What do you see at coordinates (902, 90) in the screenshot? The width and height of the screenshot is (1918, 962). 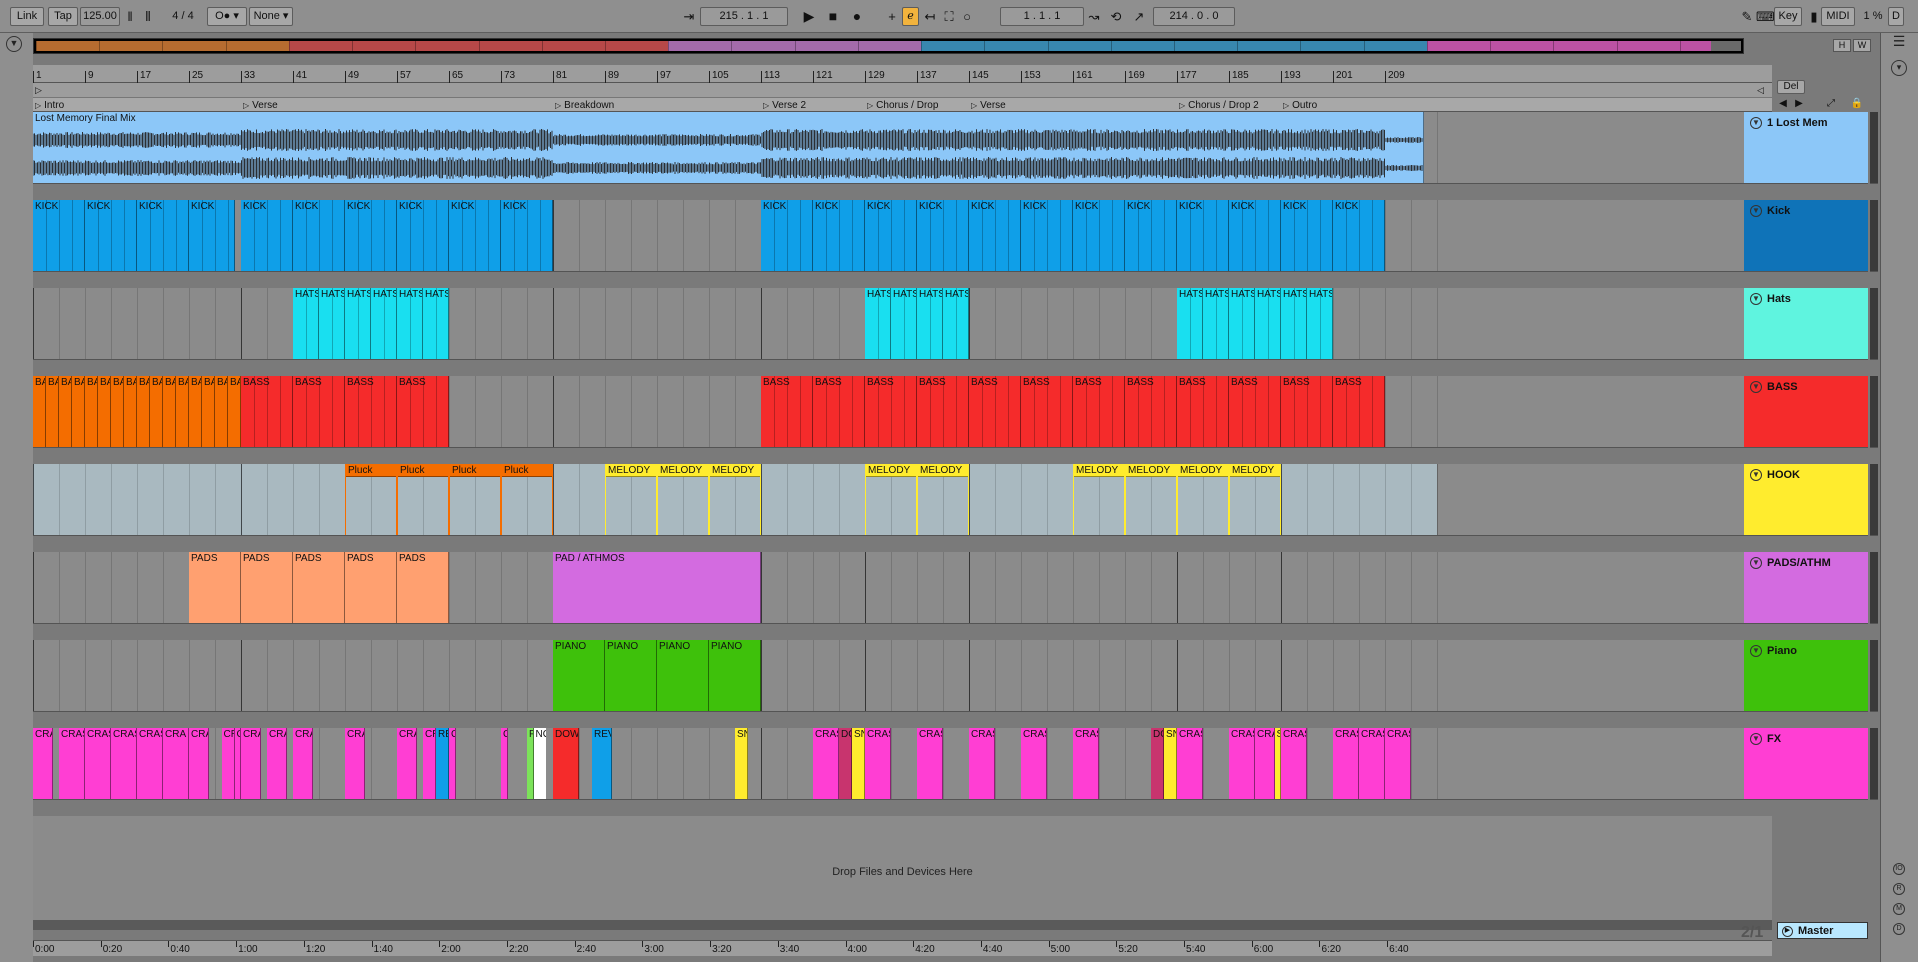 I see `loop-brace-lane: ▷ ◁` at bounding box center [902, 90].